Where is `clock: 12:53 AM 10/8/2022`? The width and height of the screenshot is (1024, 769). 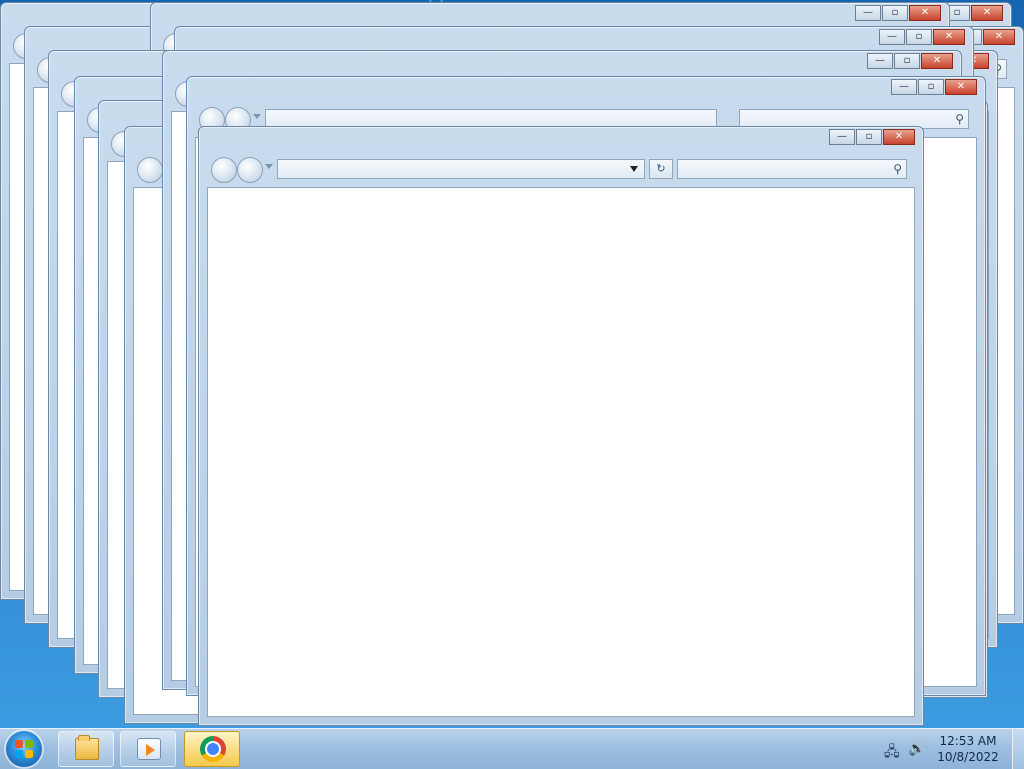
clock: 12:53 AM 10/8/2022 is located at coordinates (968, 749).